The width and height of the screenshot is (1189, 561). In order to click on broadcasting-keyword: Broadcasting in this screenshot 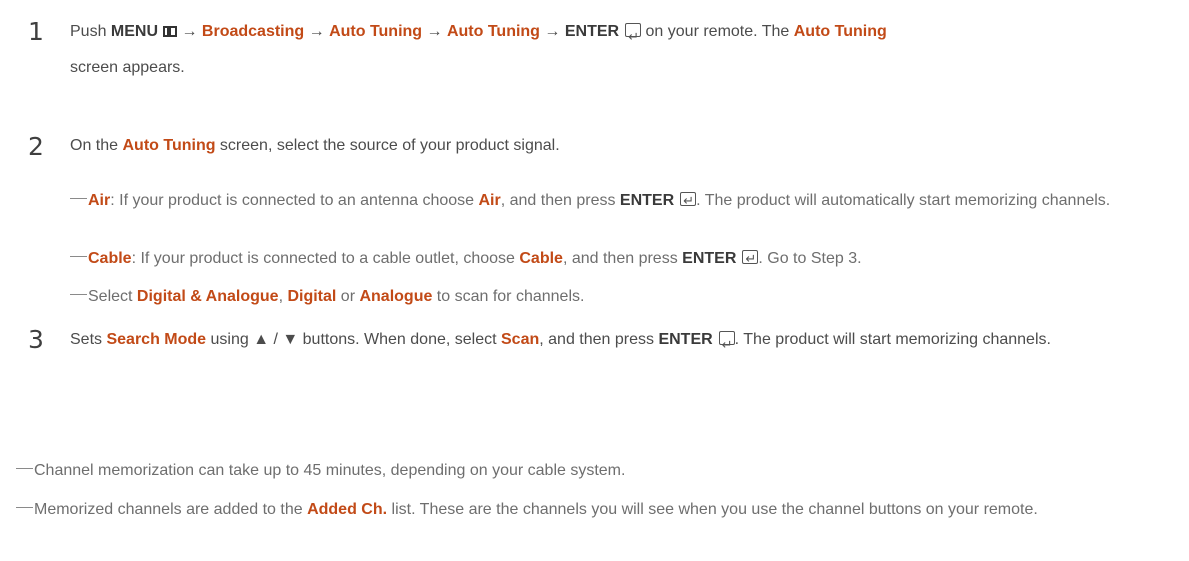, I will do `click(253, 31)`.